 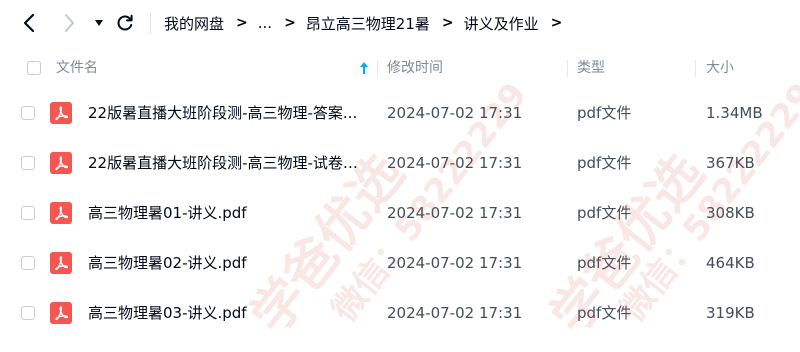 I want to click on refresh-icon, so click(x=125, y=22).